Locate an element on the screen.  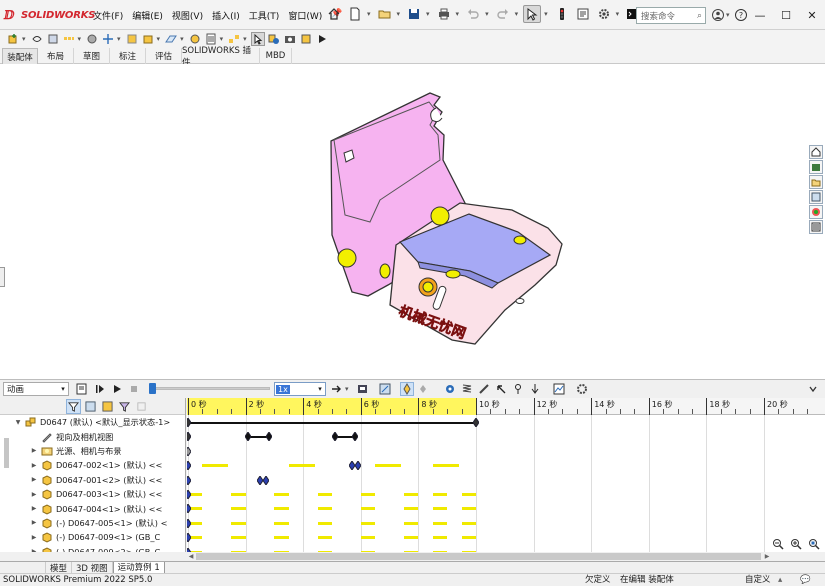
tab-evaluate: 评估 is located at coordinates (164, 56).